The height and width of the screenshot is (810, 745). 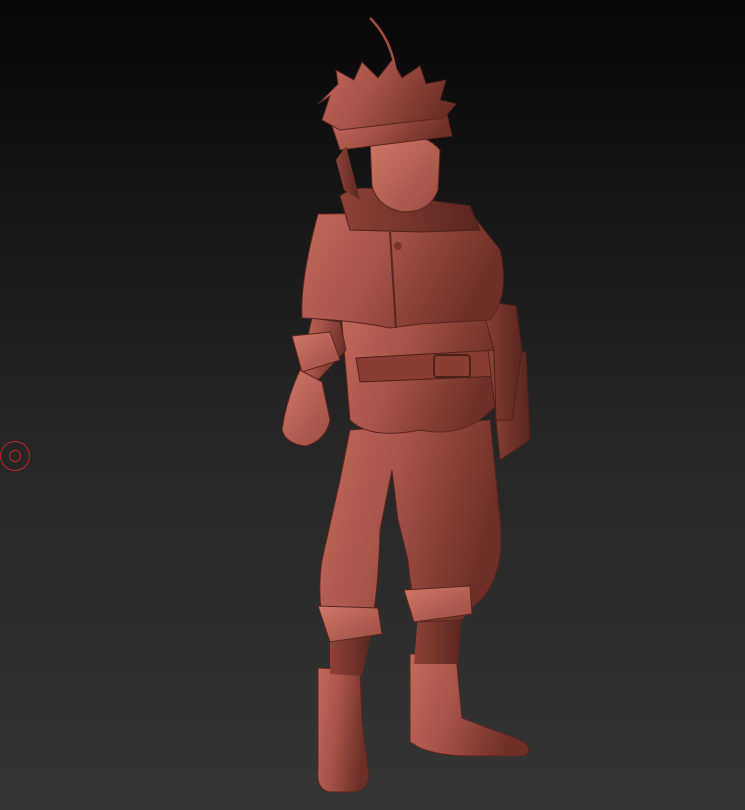 What do you see at coordinates (350, 624) in the screenshot?
I see `left-cuff` at bounding box center [350, 624].